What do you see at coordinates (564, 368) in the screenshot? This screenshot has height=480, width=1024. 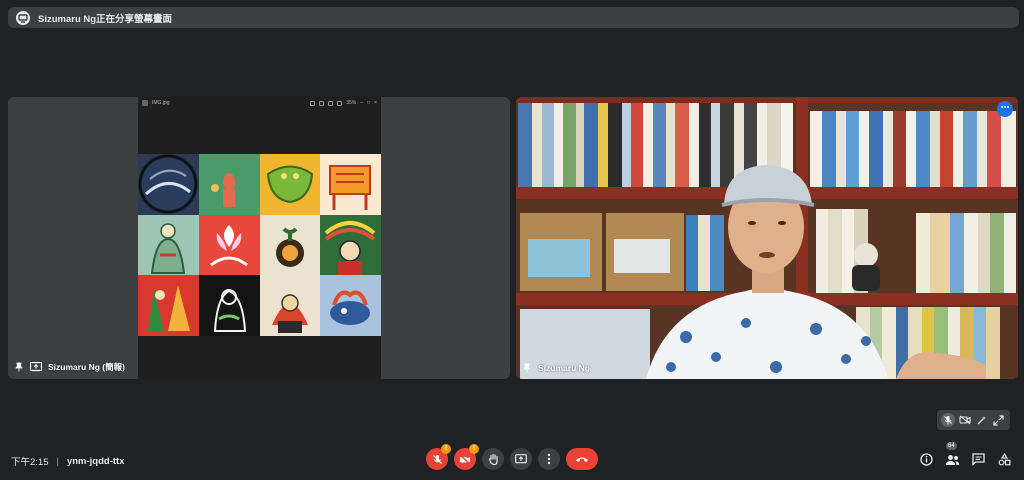 I see `participant-name: Sizumaru Ng` at bounding box center [564, 368].